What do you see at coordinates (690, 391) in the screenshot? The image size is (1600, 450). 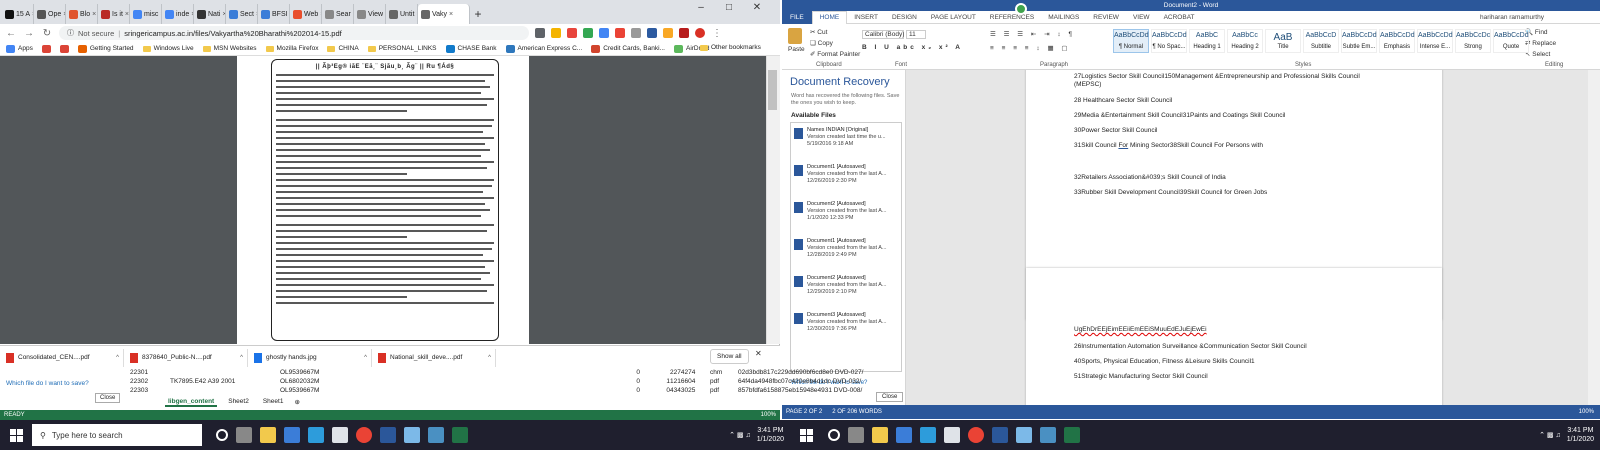 I see `table-cell: 4343025` at bounding box center [690, 391].